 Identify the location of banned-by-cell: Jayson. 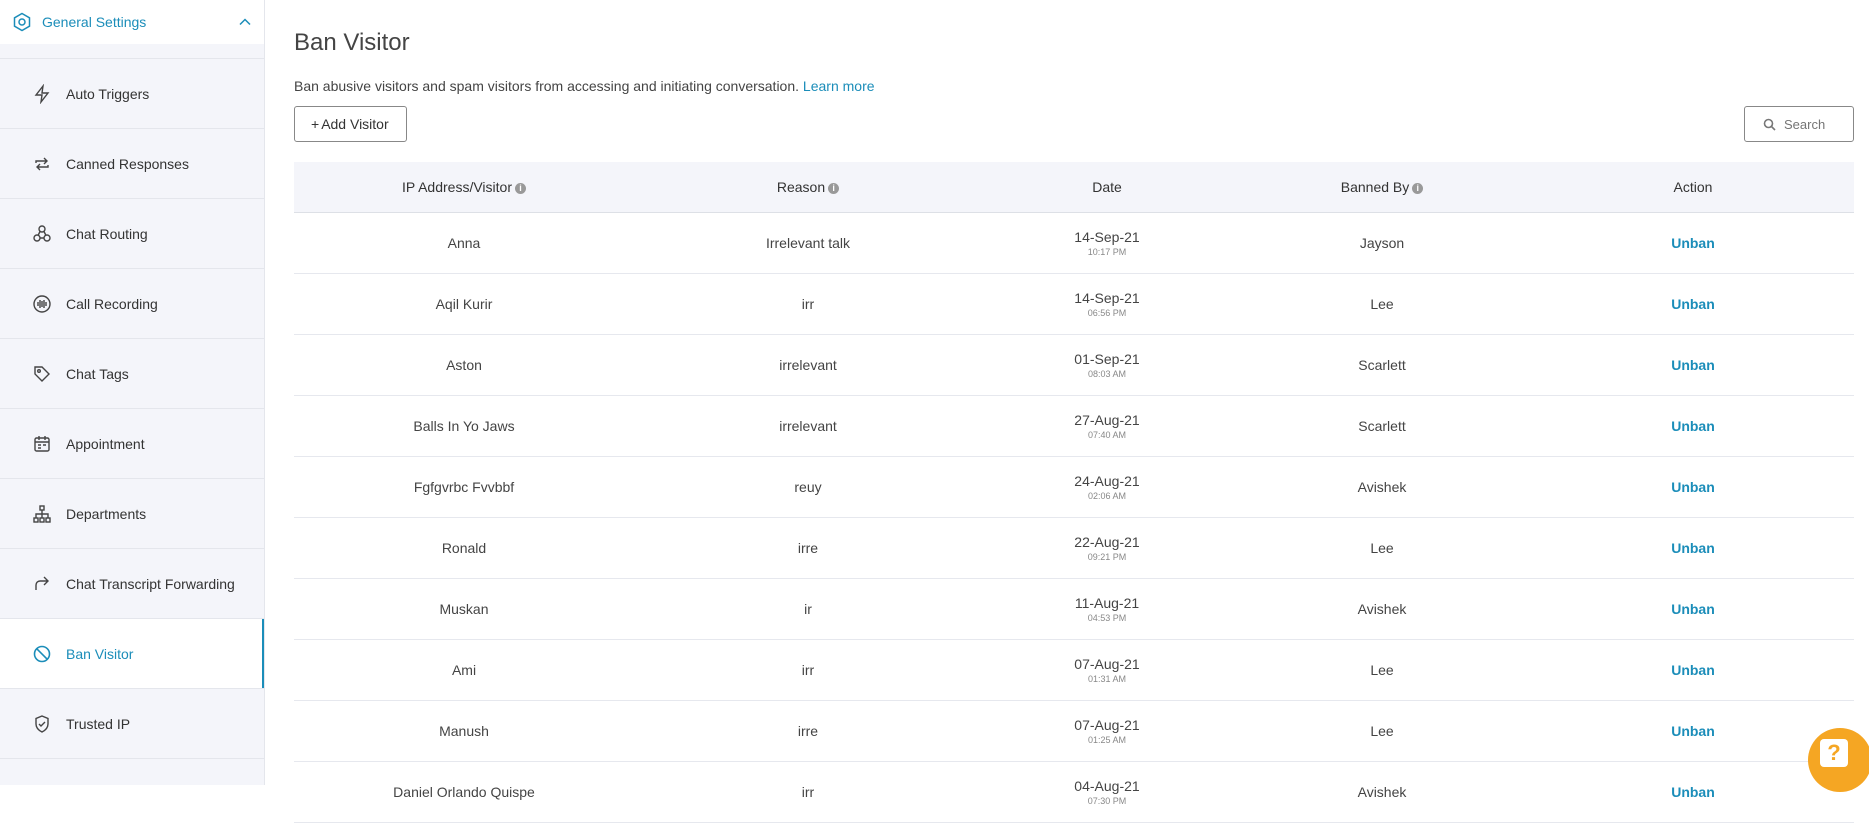
(1382, 243).